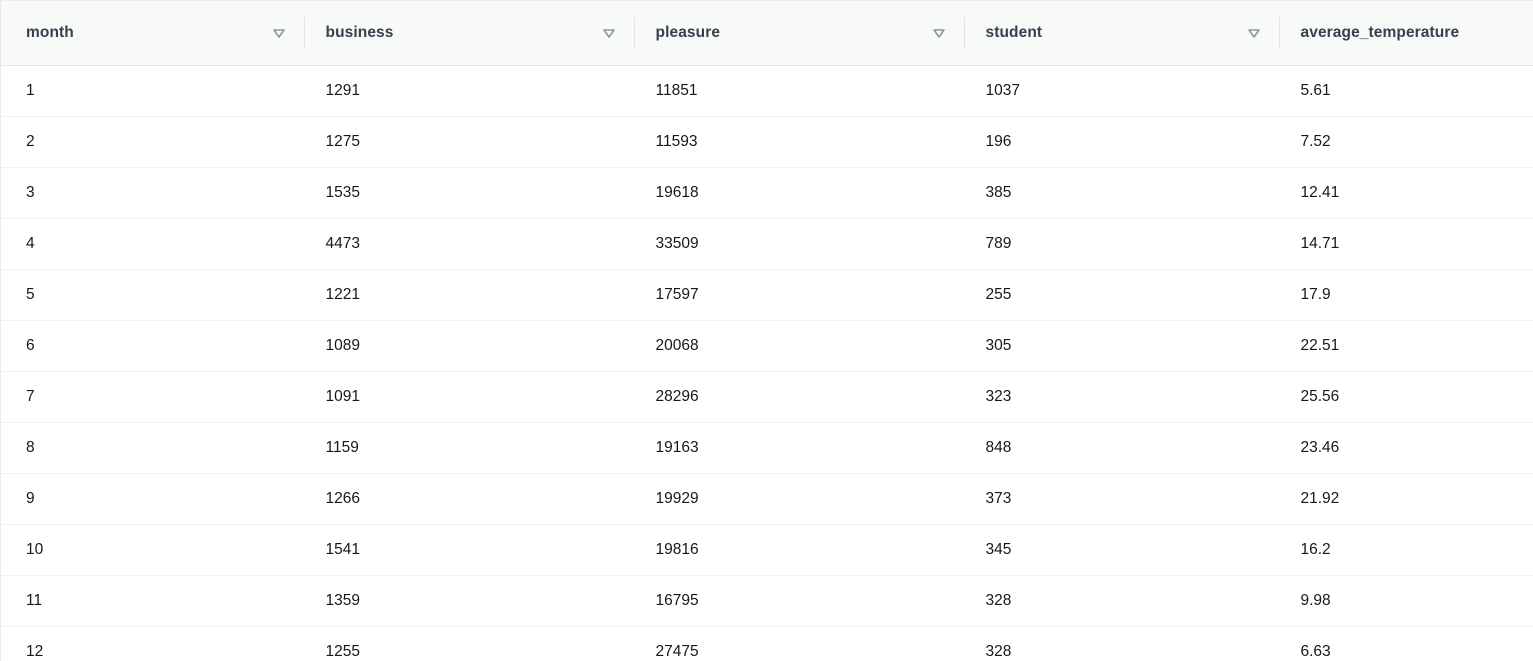  What do you see at coordinates (152, 295) in the screenshot?
I see `cell-month: 5` at bounding box center [152, 295].